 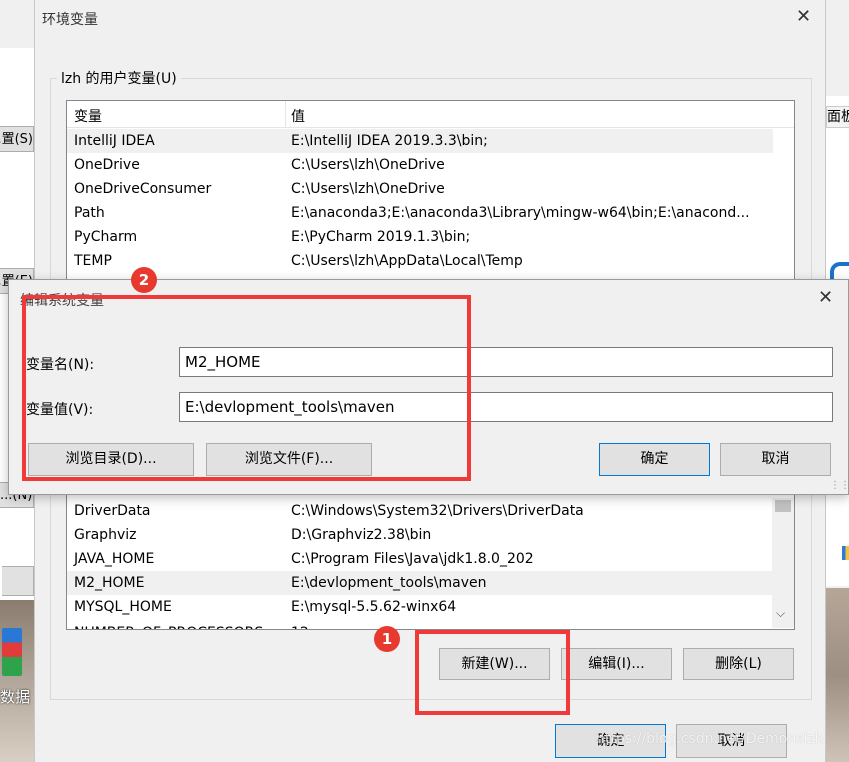 I want to click on table-row: Graphviz D:\Graphviz2.38\bin, so click(x=420, y=535).